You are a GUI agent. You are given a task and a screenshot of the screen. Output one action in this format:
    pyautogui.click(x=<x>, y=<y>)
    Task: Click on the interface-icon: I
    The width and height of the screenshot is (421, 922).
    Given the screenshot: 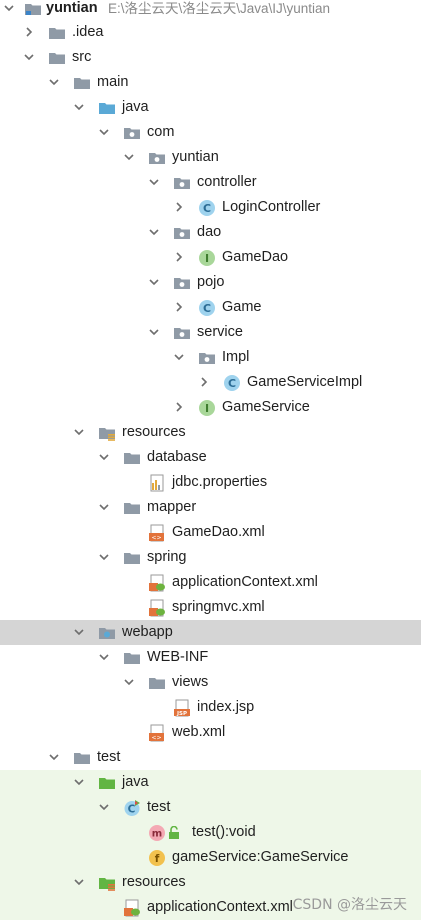 What is the action you would take?
    pyautogui.click(x=207, y=408)
    